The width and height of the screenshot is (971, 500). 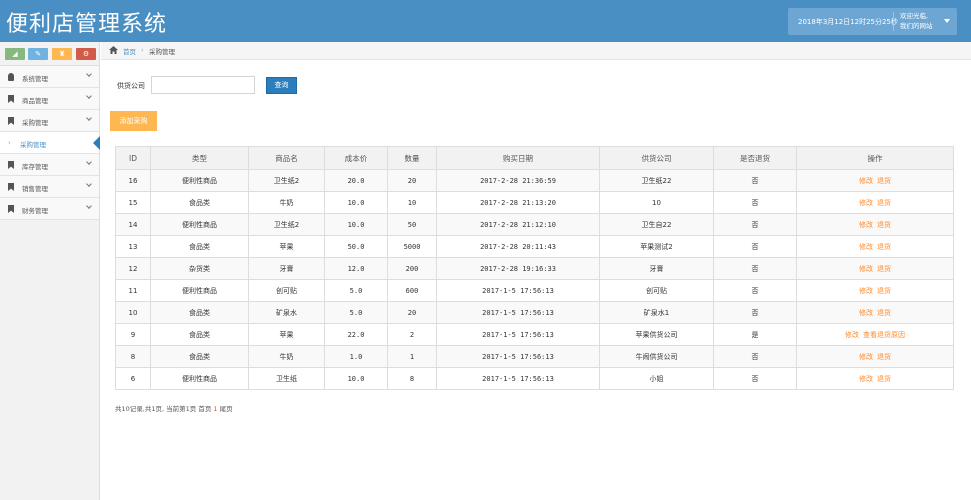 What do you see at coordinates (129, 51) in the screenshot?
I see `breadcrumb-home-link: 首页` at bounding box center [129, 51].